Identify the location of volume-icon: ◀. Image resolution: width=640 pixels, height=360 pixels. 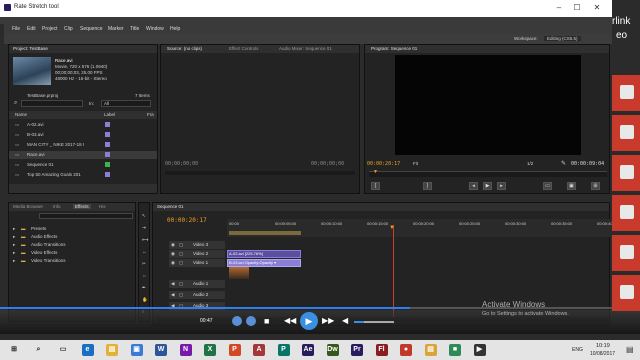
(345, 320).